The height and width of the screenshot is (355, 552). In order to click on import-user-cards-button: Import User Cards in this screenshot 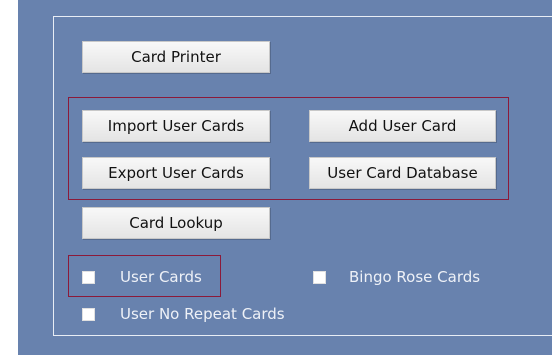, I will do `click(176, 126)`.